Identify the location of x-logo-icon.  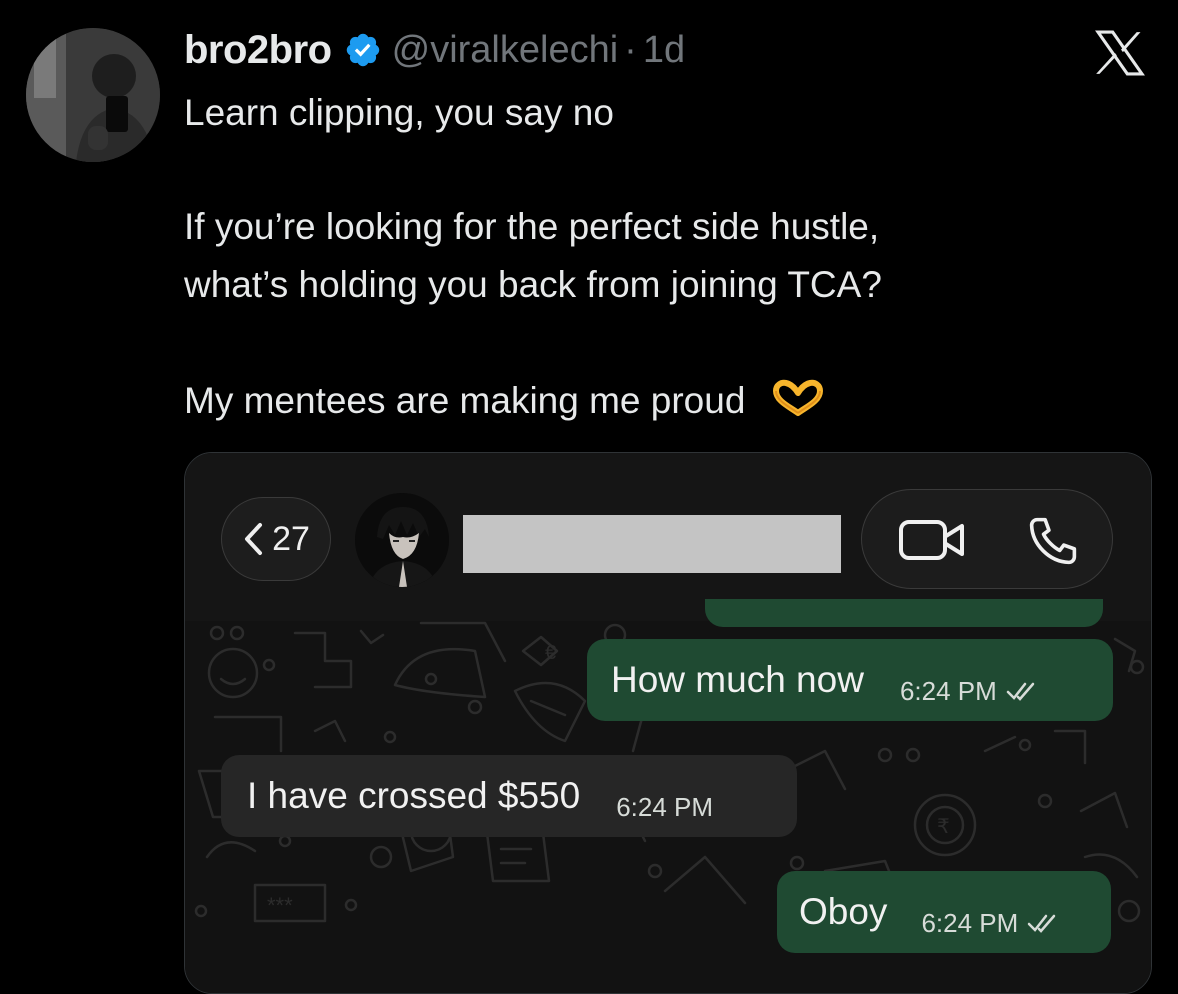
(1120, 53).